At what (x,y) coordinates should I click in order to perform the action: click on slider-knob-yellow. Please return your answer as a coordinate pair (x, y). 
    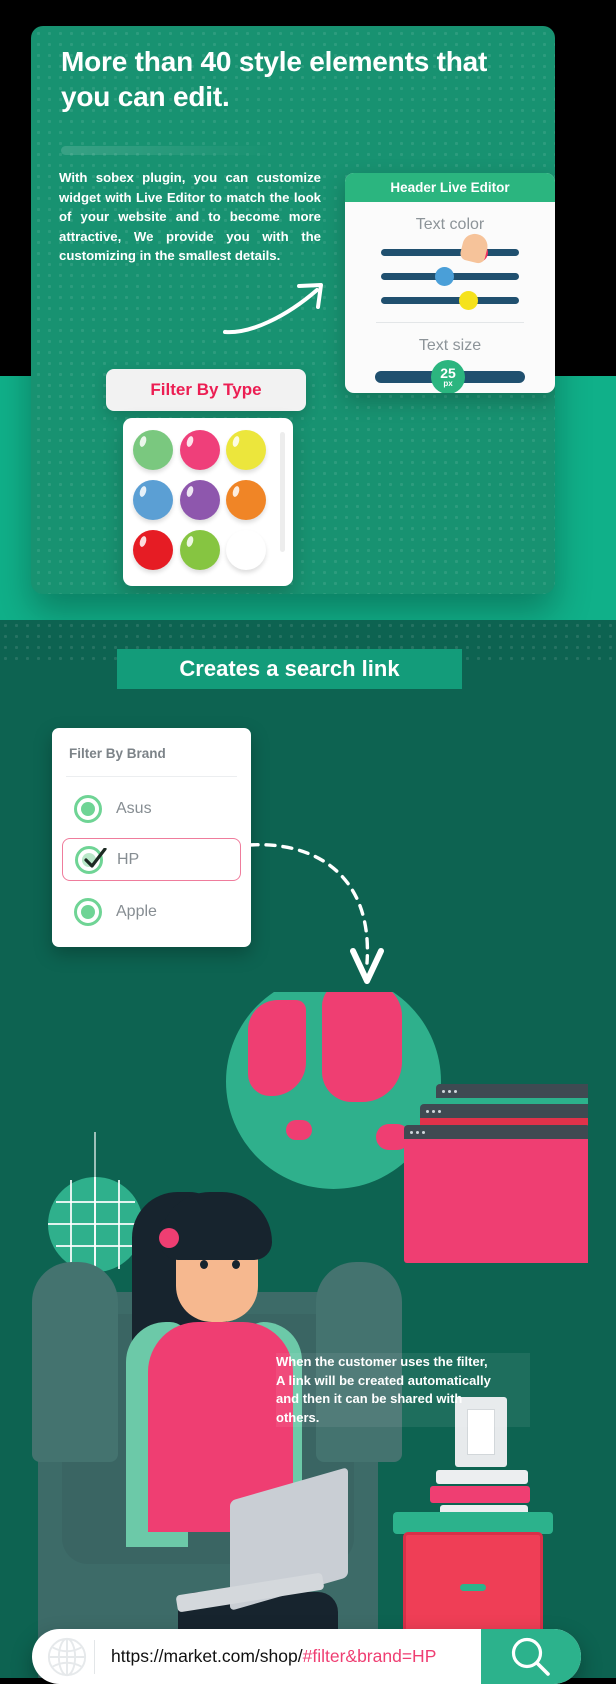
    Looking at the image, I should click on (468, 300).